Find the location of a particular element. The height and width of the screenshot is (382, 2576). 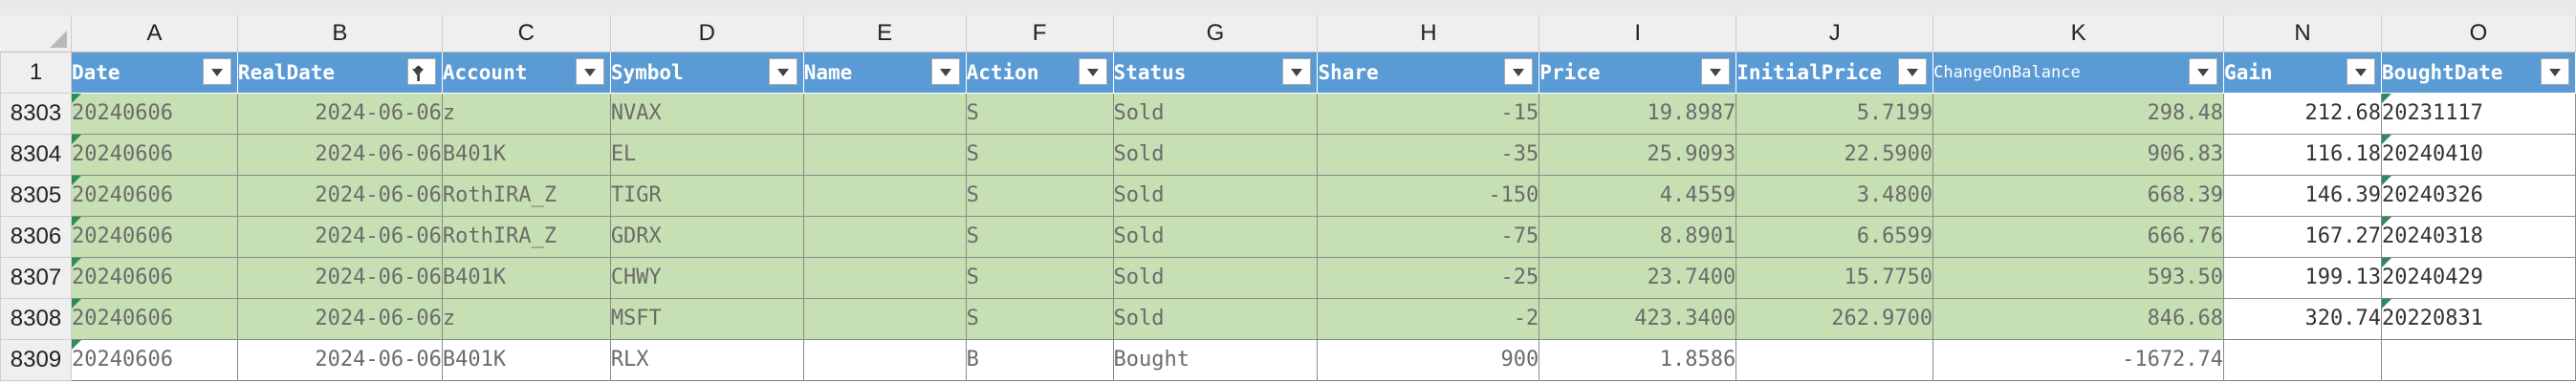

row-number: 8306 is located at coordinates (36, 236).